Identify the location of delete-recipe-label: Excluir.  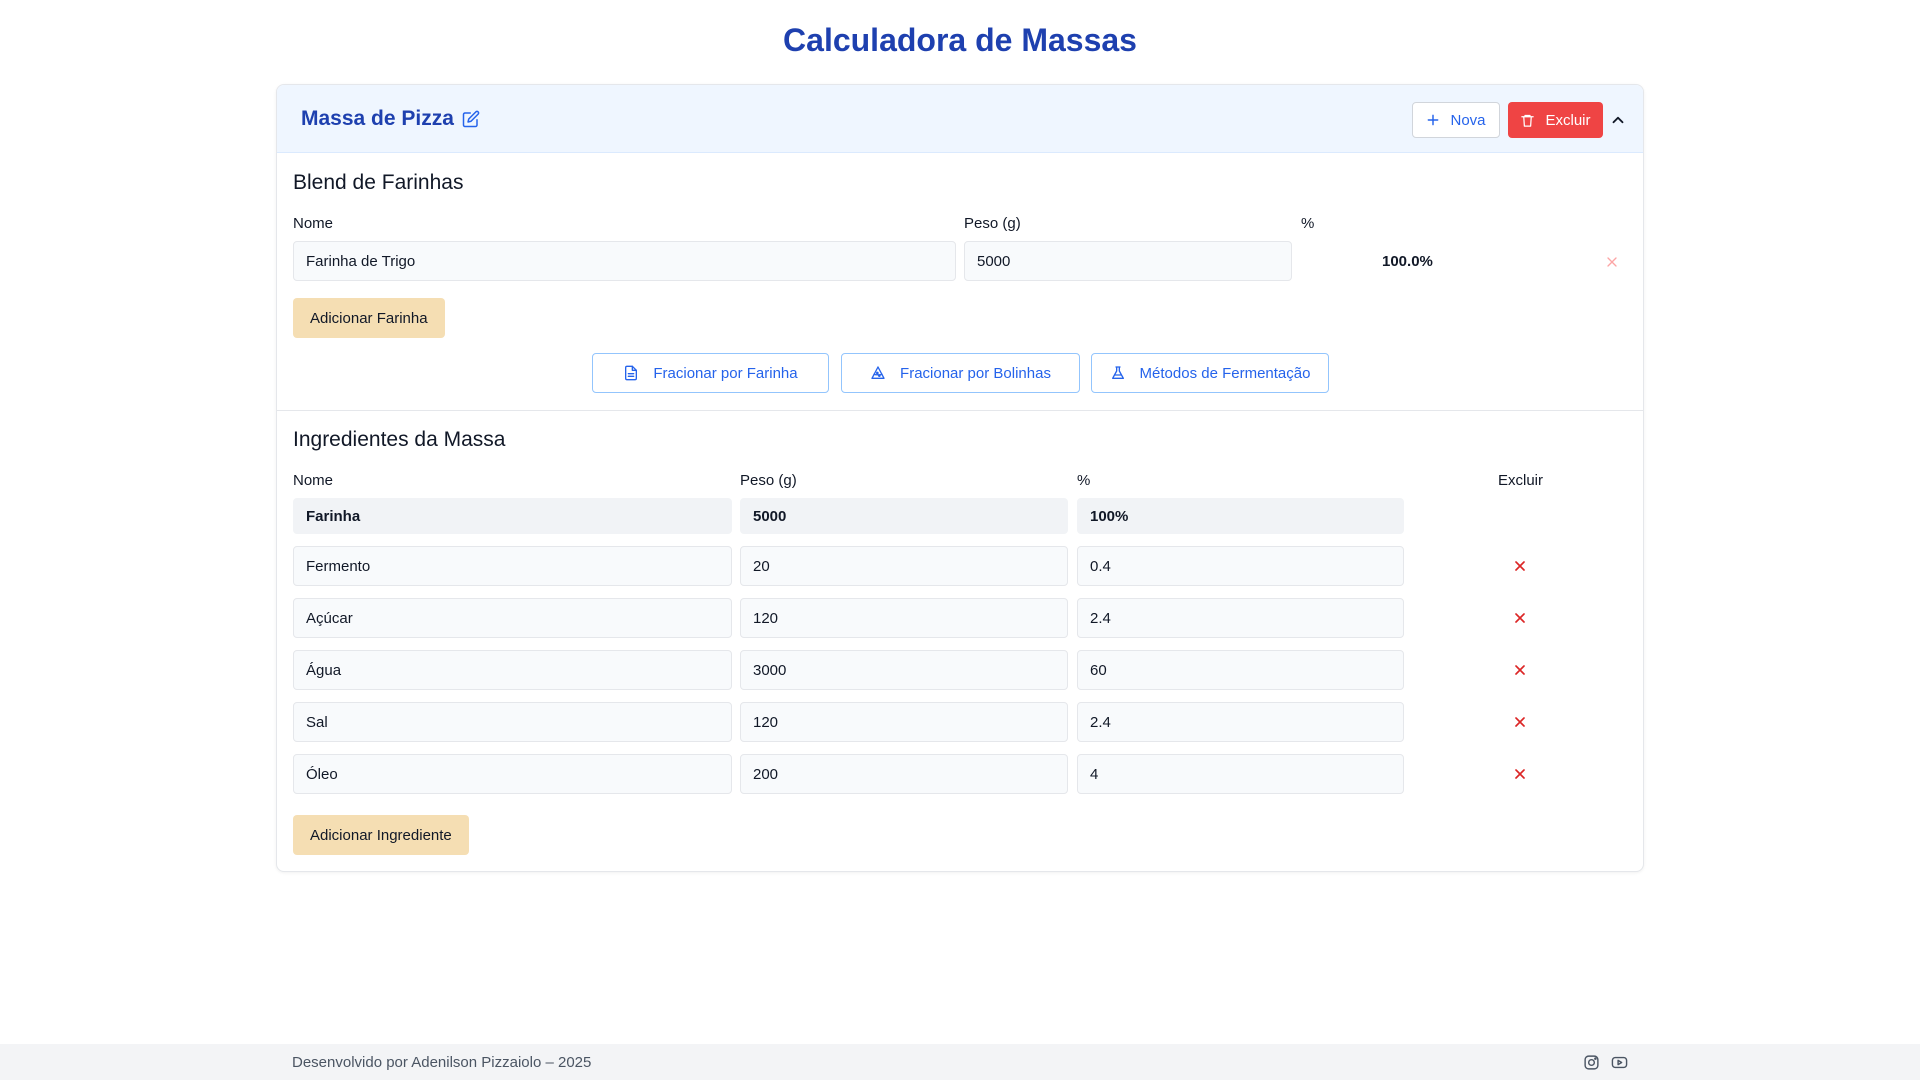
(1568, 120).